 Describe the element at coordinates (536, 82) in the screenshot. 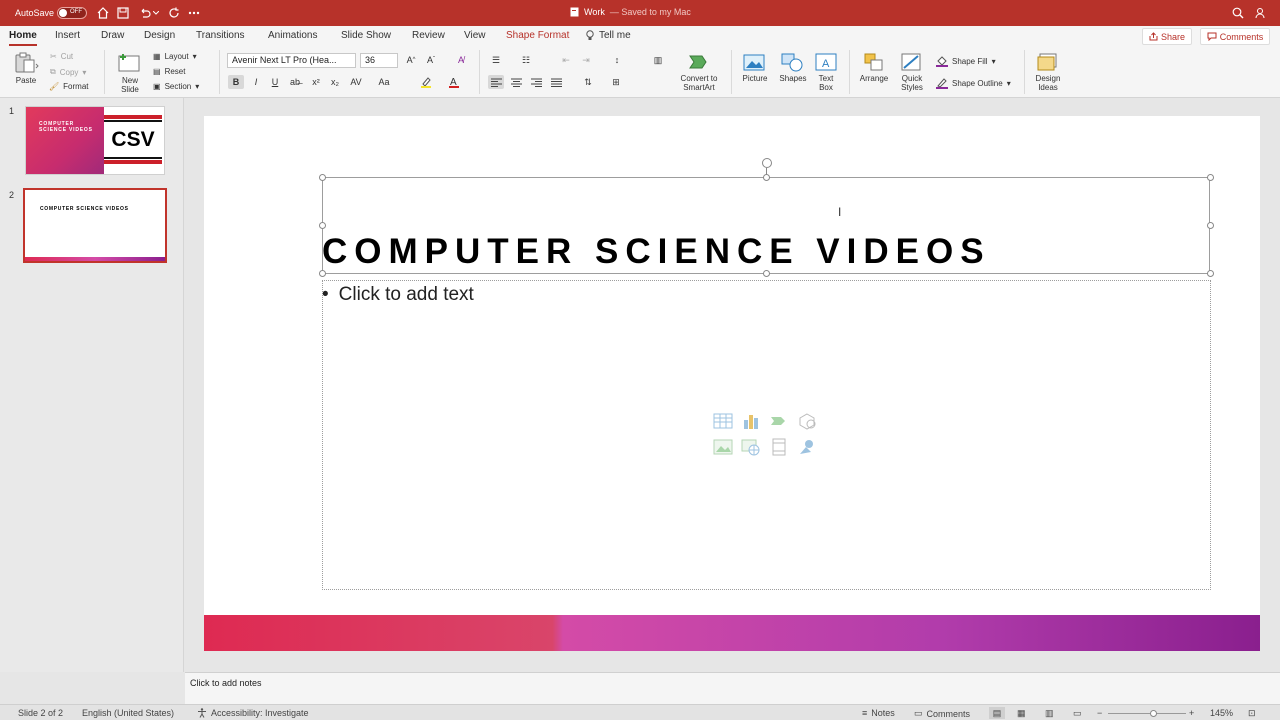

I see `align-right-icon` at that location.